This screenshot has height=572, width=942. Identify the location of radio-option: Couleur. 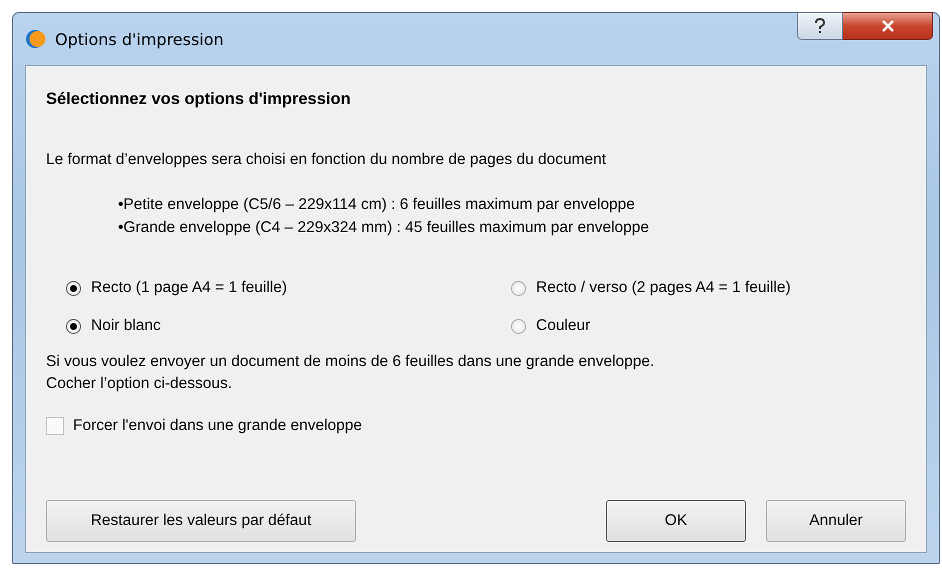
(708, 326).